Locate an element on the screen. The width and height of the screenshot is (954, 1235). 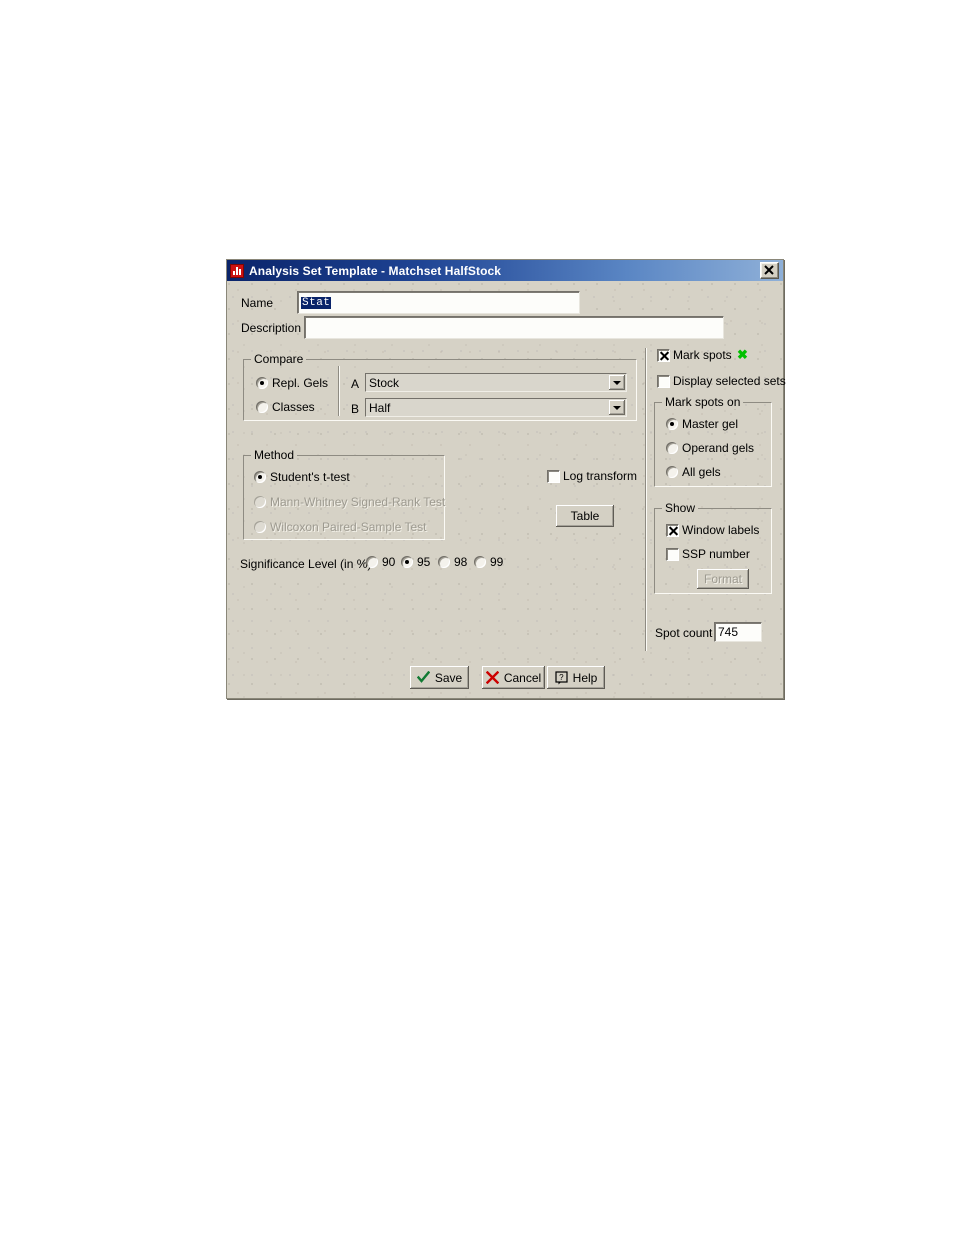
operand-a-label: A is located at coordinates (355, 384).